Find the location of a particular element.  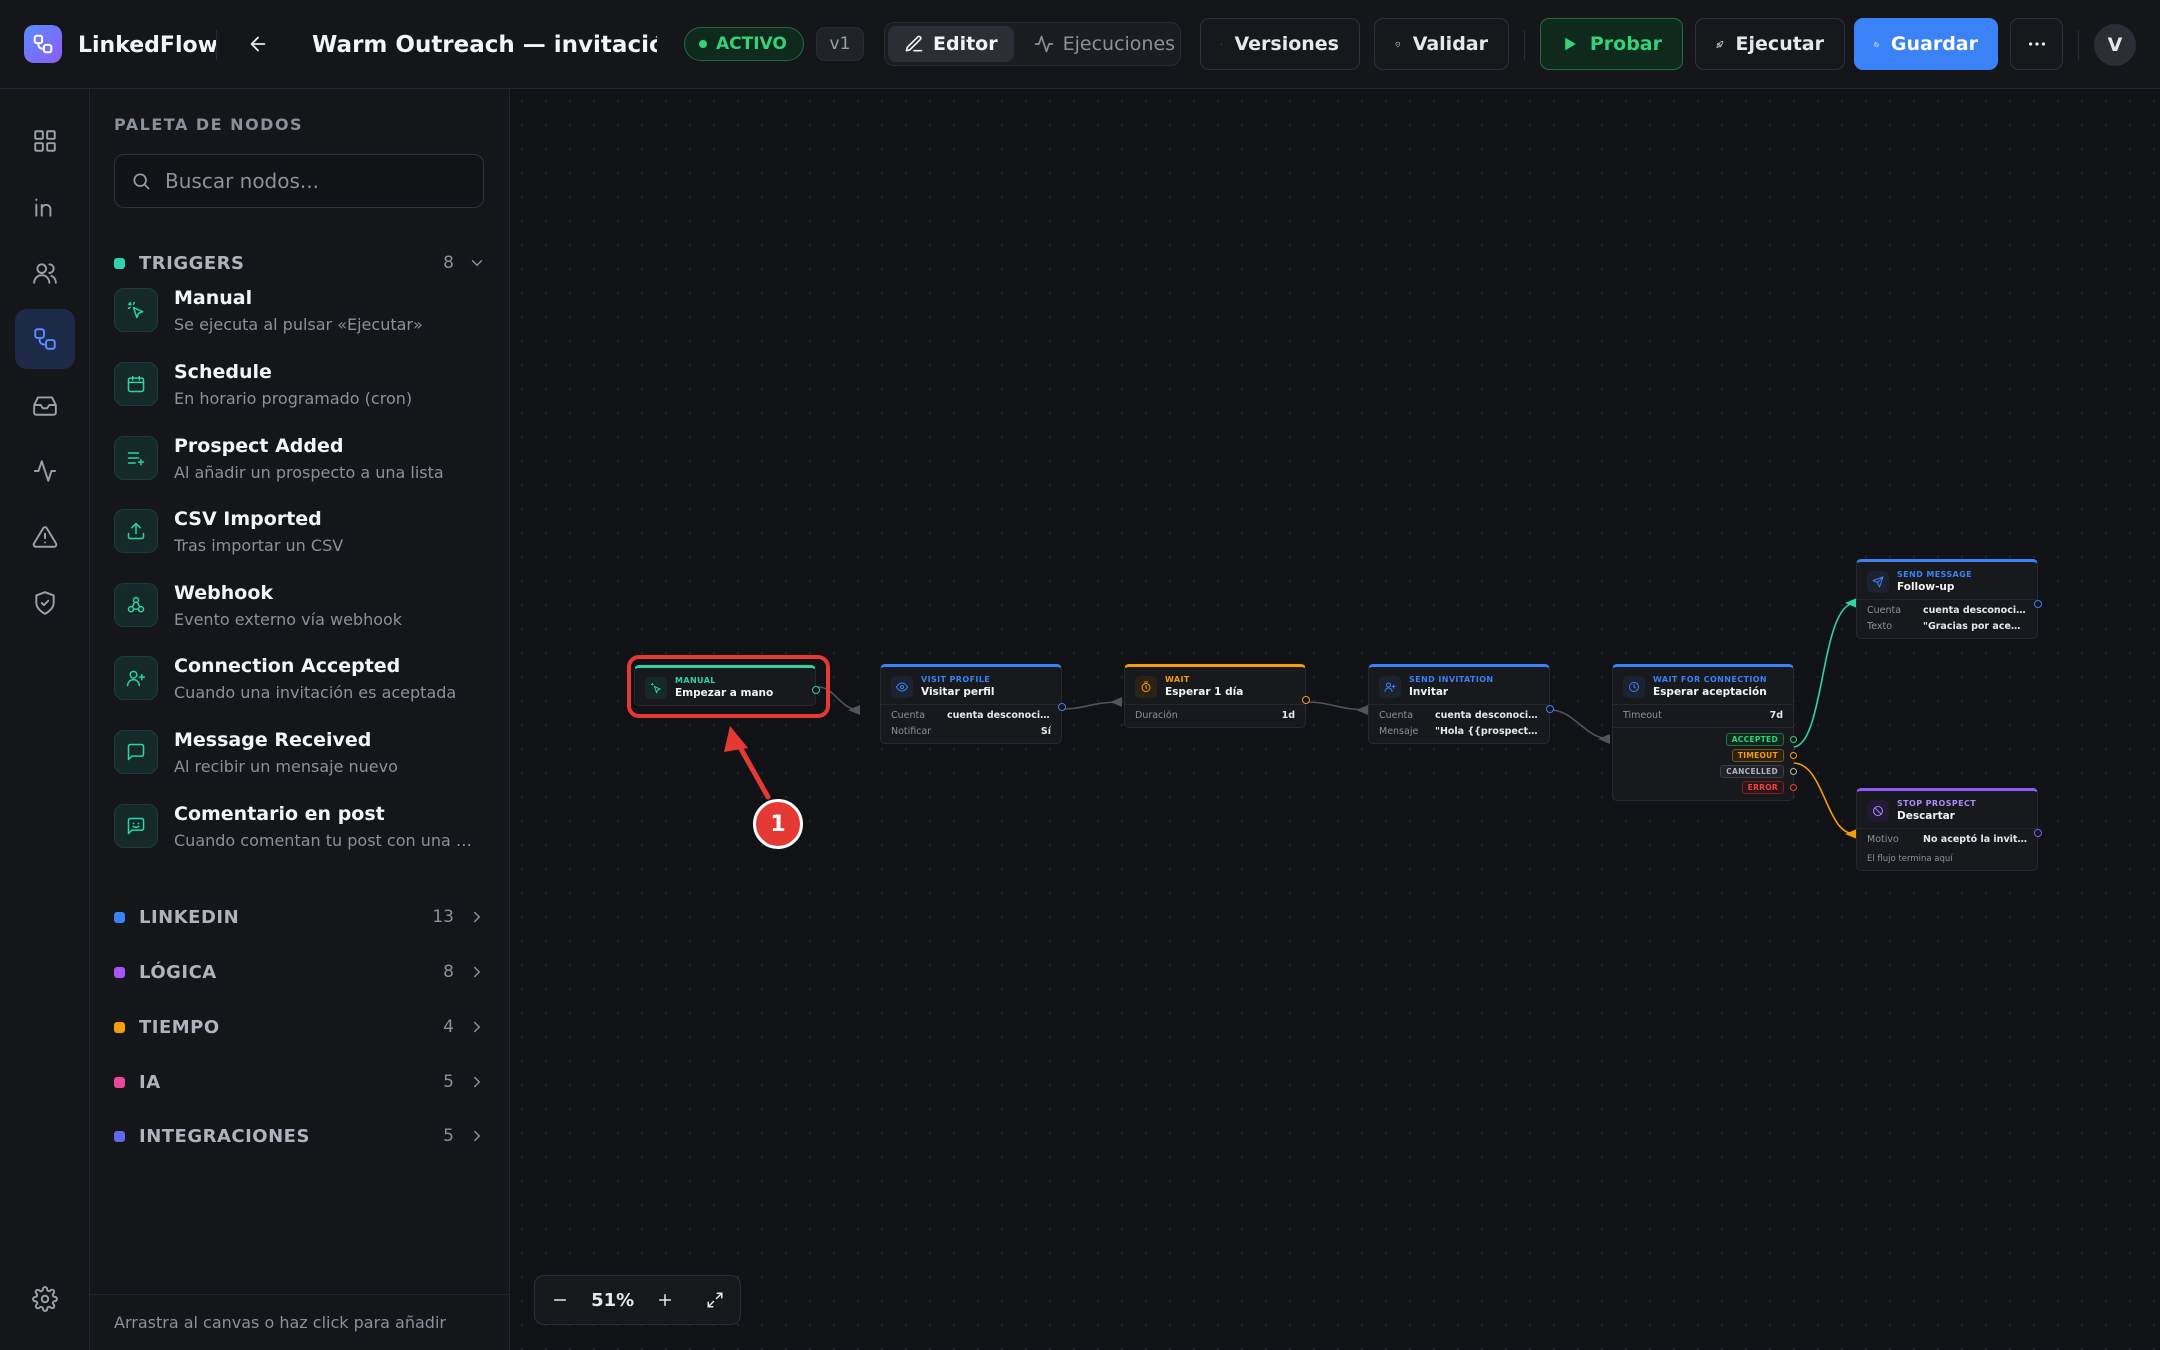

flow-node-wait: WAIT Esperar 1 día Duración 1d is located at coordinates (1217, 696).